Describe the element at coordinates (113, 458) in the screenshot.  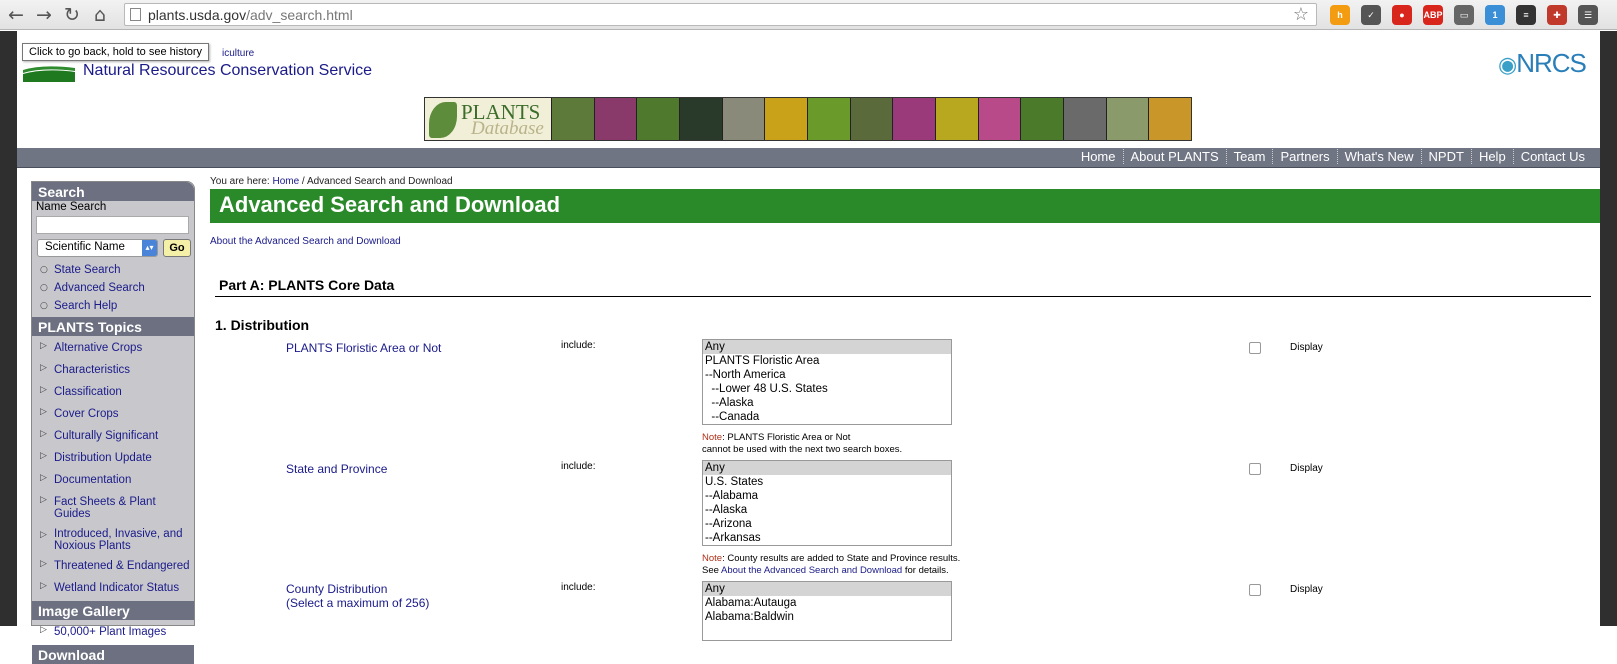
I see `sidebar-topic-distribution-update: ▷ Distribution Update` at that location.